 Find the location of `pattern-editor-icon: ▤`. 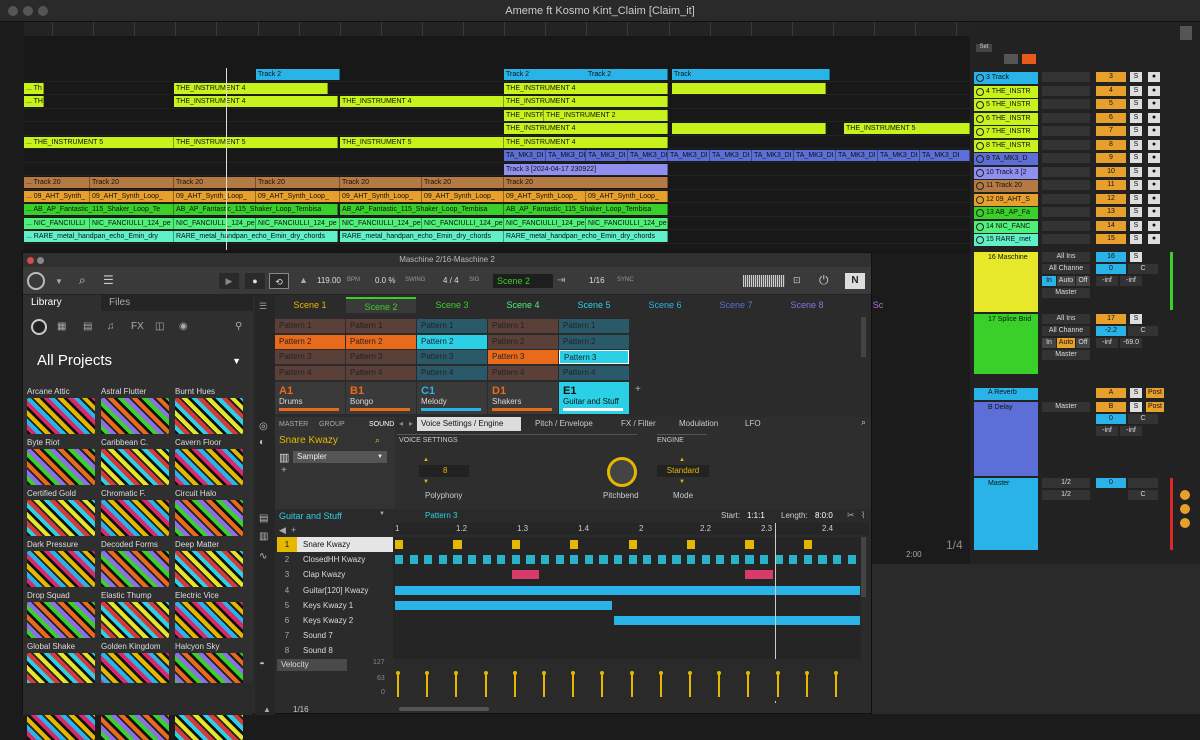

pattern-editor-icon: ▤ is located at coordinates (263, 518).